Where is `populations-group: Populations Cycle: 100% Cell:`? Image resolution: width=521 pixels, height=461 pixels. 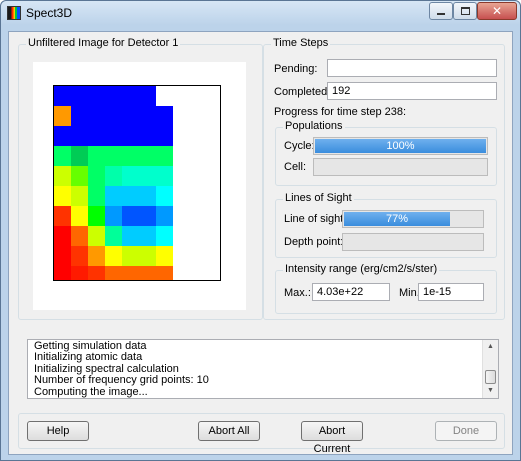 populations-group: Populations Cycle: 100% Cell: is located at coordinates (386, 153).